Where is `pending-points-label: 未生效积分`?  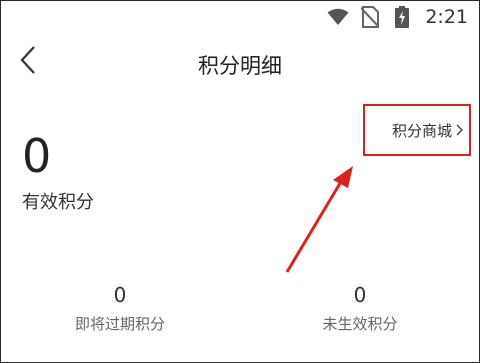 pending-points-label: 未生效积分 is located at coordinates (360, 324).